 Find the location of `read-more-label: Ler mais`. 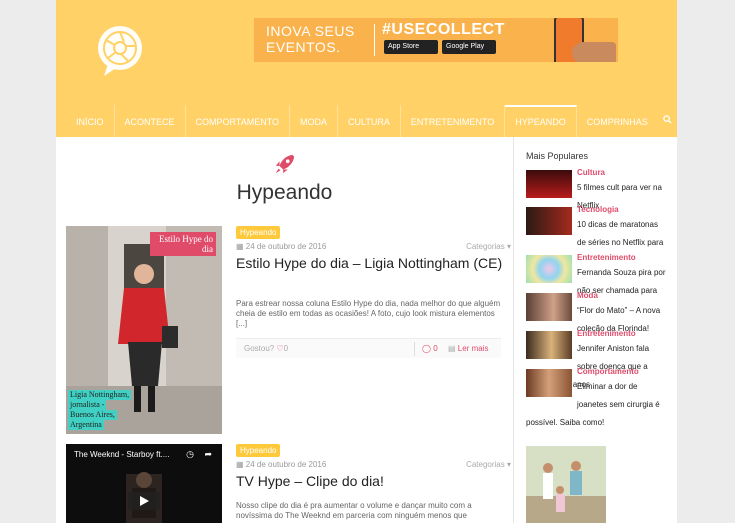

read-more-label: Ler mais is located at coordinates (473, 348).